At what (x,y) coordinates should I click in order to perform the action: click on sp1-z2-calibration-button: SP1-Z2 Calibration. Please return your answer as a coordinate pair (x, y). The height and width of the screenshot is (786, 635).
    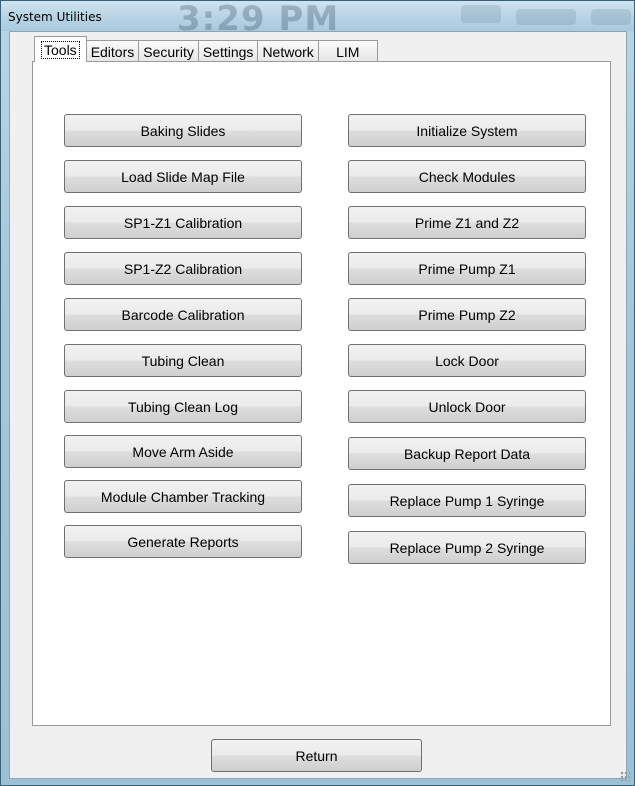
    Looking at the image, I should click on (183, 268).